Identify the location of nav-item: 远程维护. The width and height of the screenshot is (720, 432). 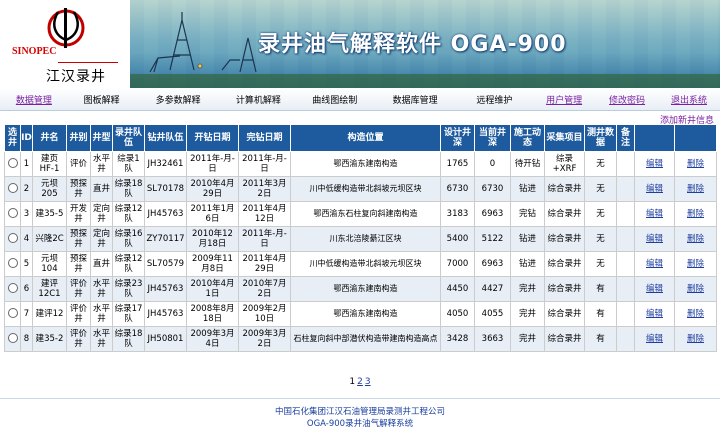
(494, 99).